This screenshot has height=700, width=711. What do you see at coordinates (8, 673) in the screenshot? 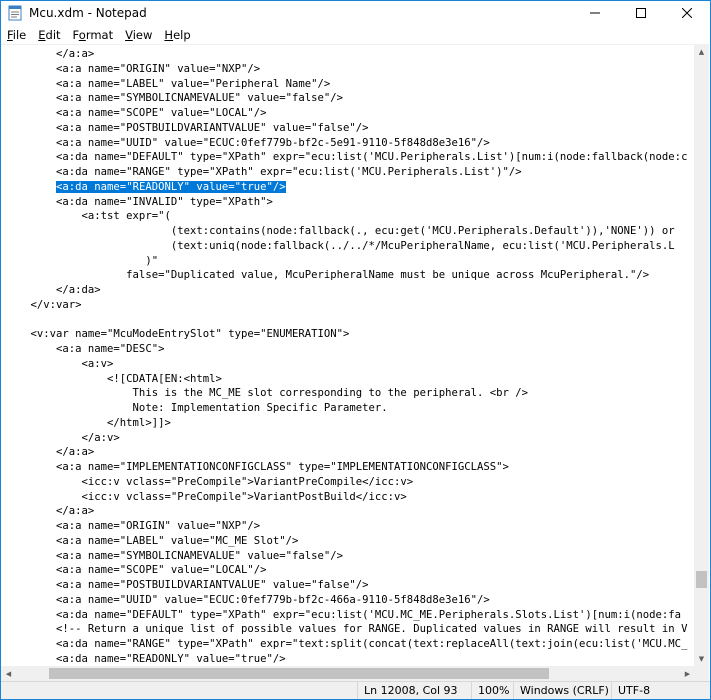
I see `scroll-left-arrow-icon: ◀` at bounding box center [8, 673].